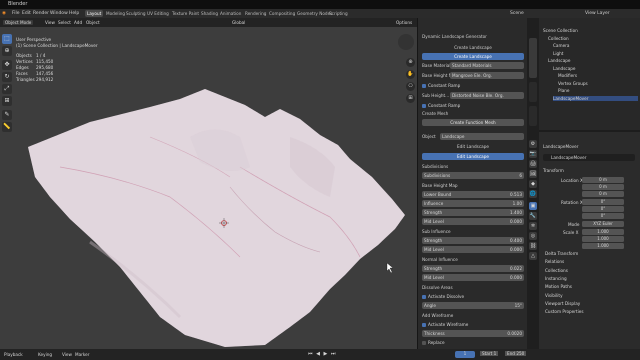  Describe the element at coordinates (603, 202) in the screenshot. I see `rotation-x-field: 0°` at that location.